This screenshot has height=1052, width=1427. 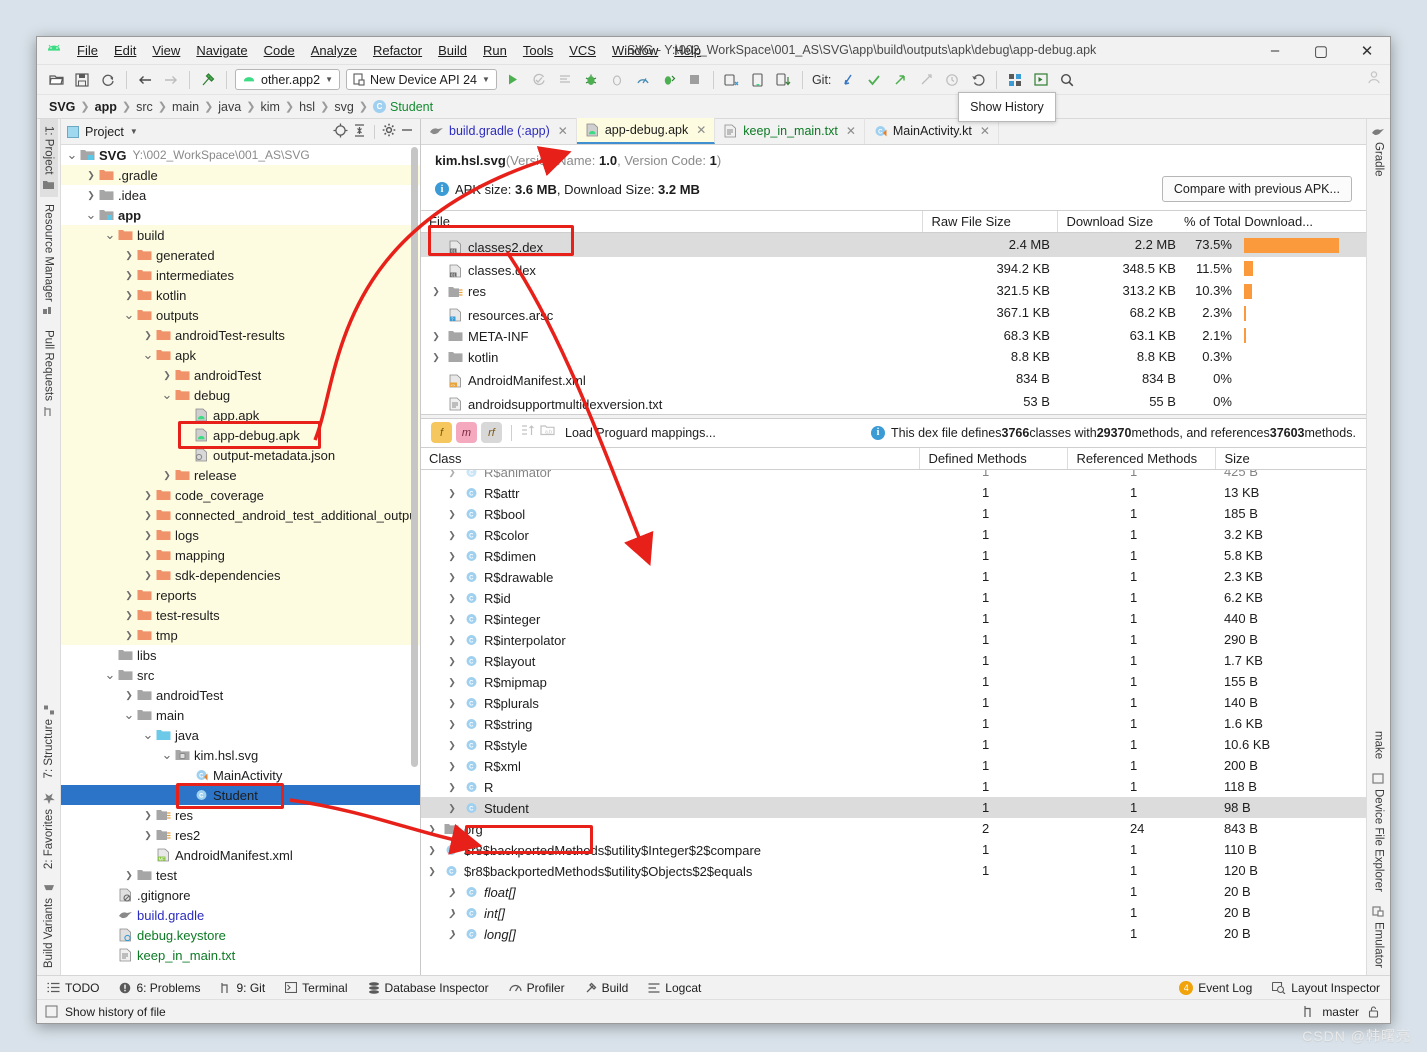 I want to click on dex-class-row: ❯ C R$plurals 1 1 140 B, so click(x=893, y=702).